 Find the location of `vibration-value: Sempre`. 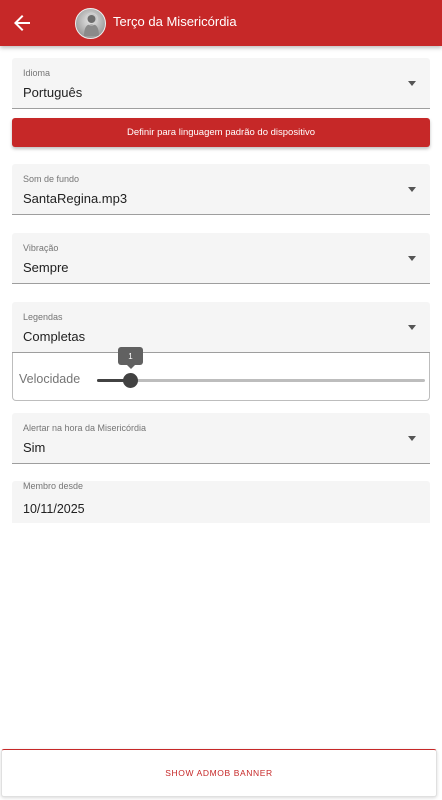

vibration-value: Sempre is located at coordinates (46, 267).